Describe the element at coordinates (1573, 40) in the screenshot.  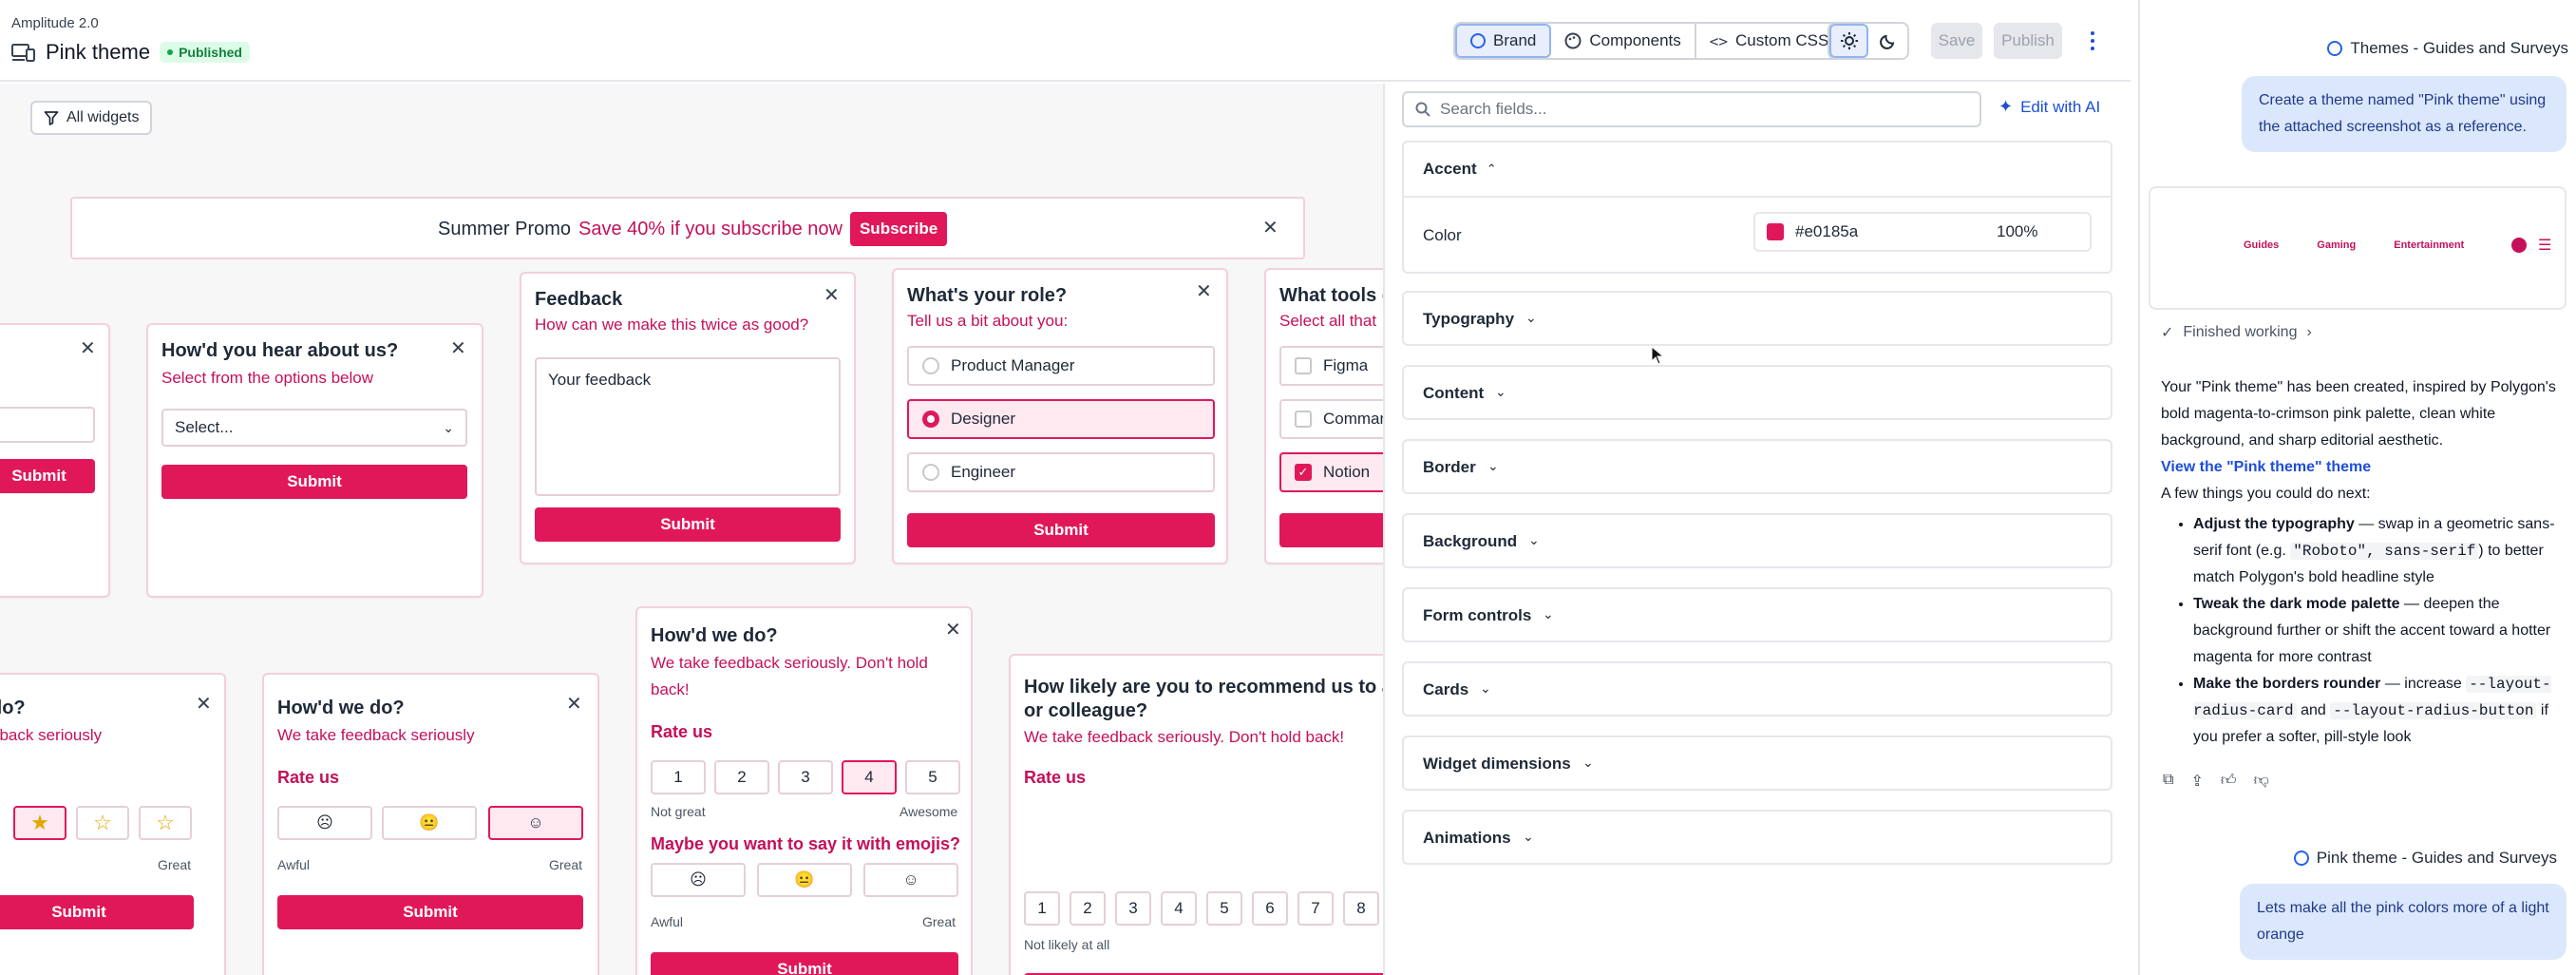
I see `palette-icon` at that location.